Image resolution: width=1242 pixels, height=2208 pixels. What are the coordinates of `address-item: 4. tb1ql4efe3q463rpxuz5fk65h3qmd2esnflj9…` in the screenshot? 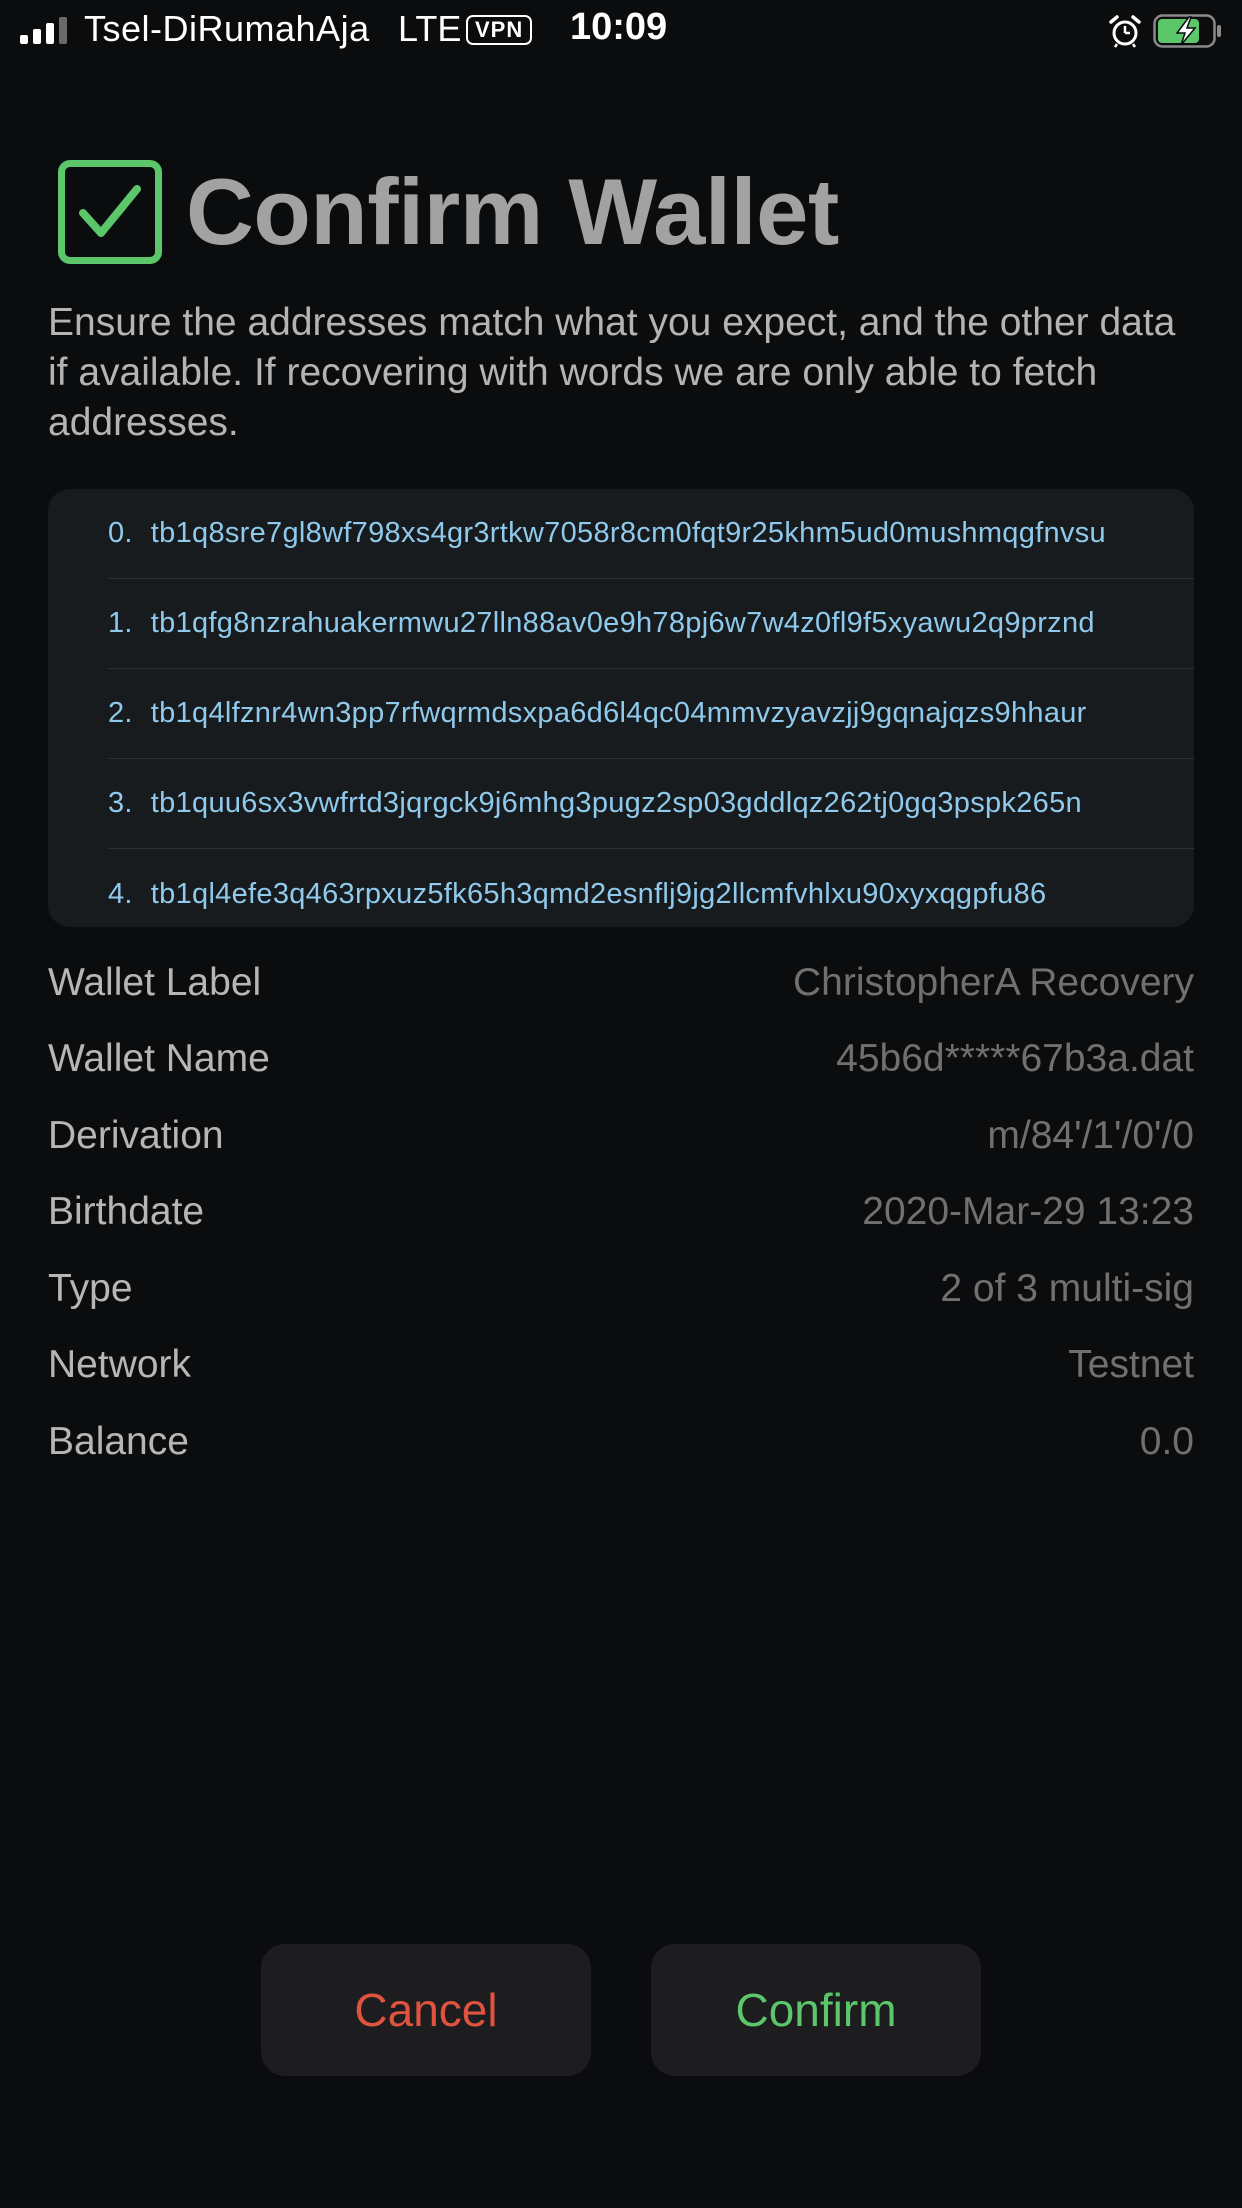 It's located at (651, 888).